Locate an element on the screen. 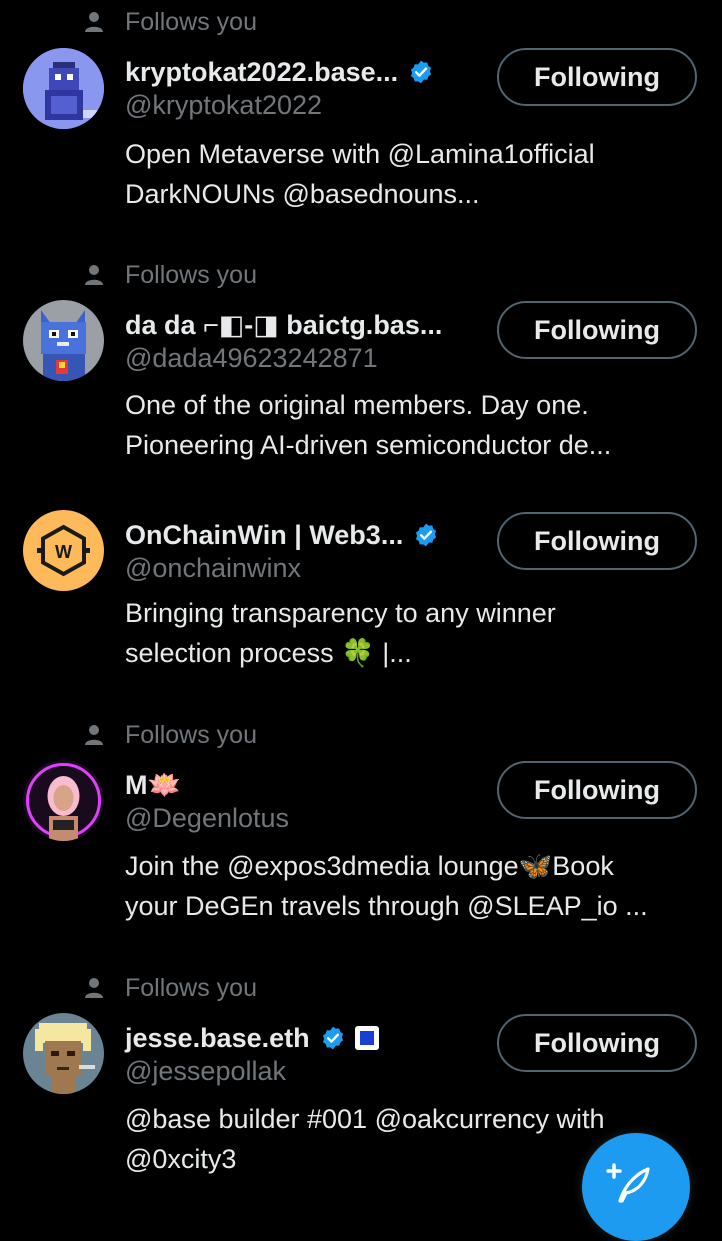  display-name-row: M🪷 is located at coordinates (153, 785).